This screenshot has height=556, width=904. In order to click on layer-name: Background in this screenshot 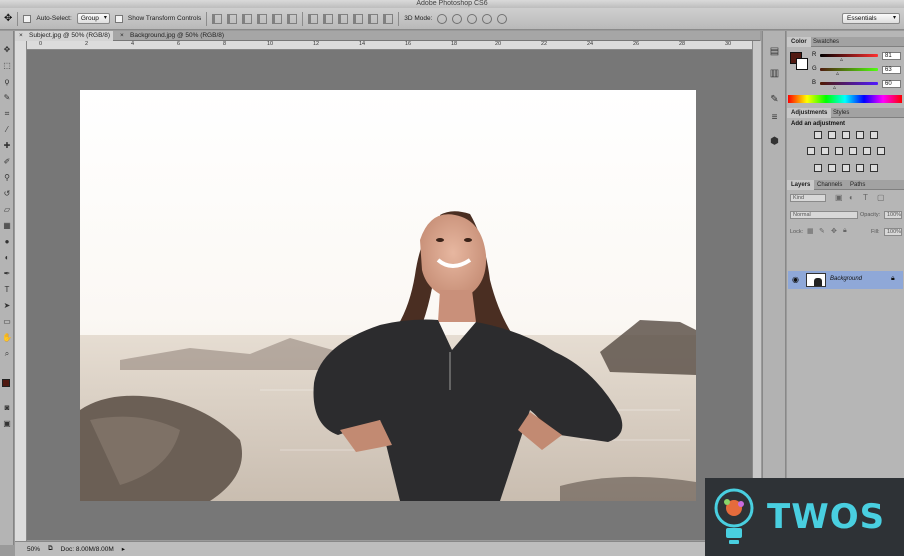, I will do `click(846, 279)`.